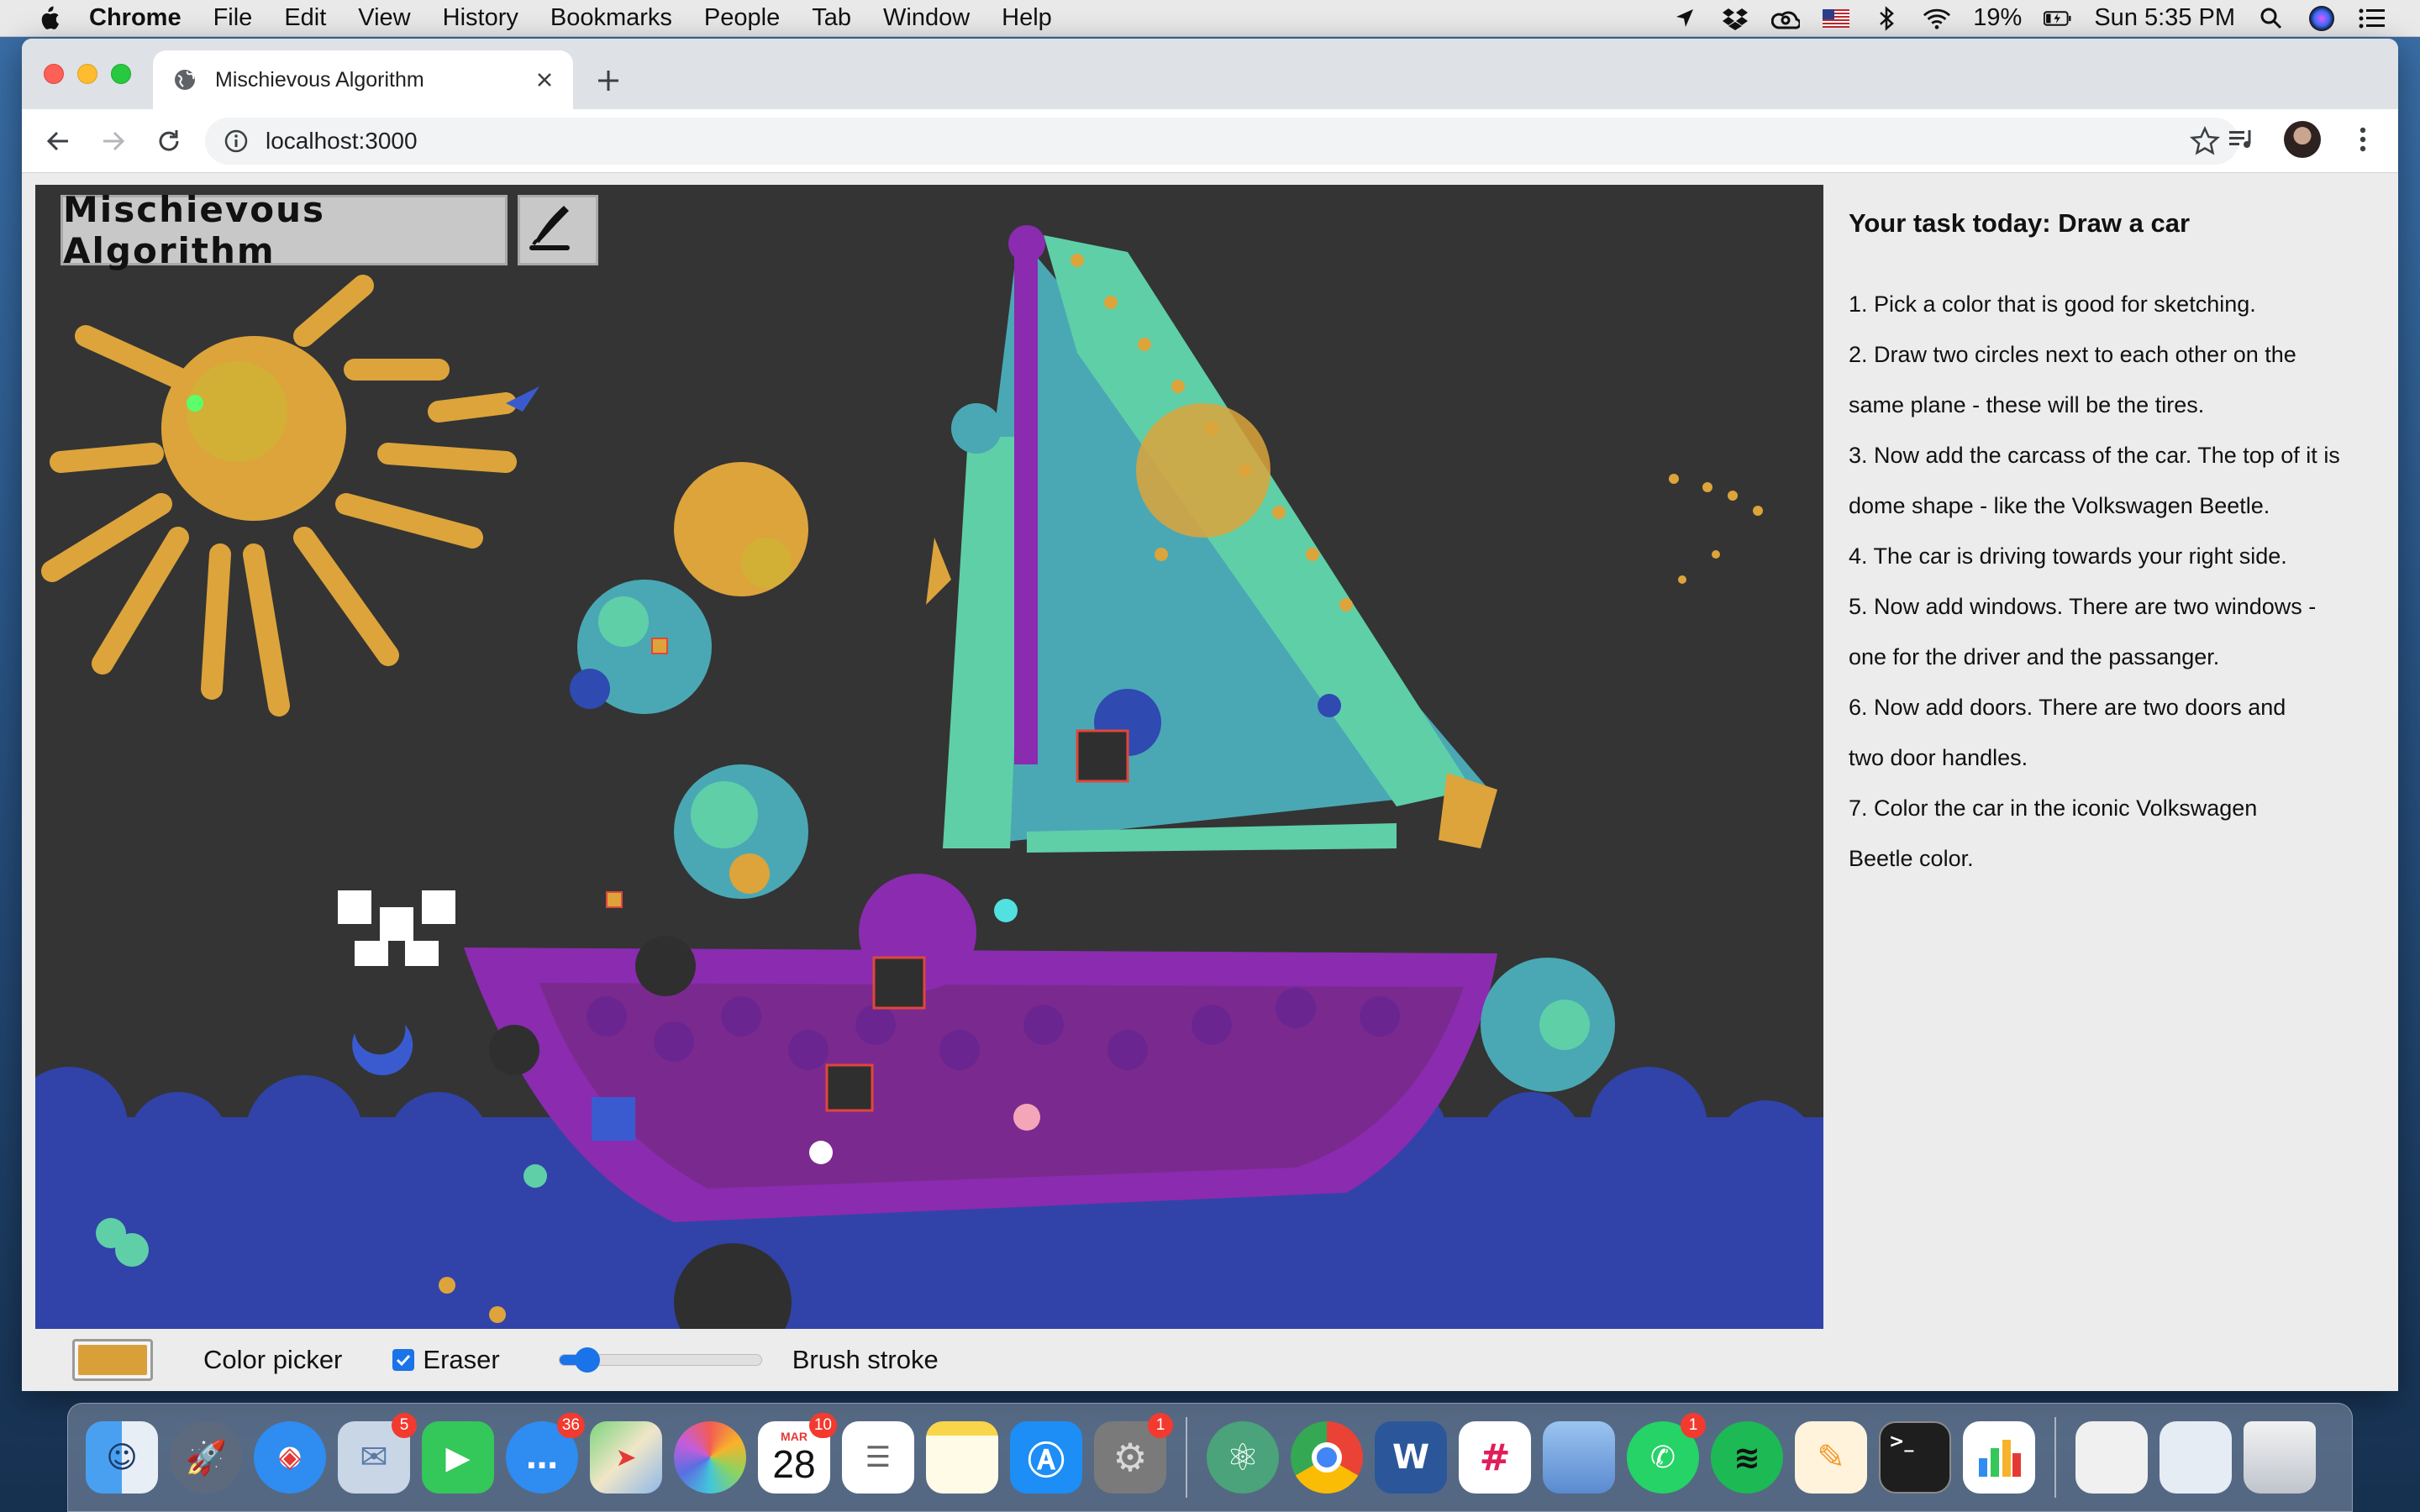 This screenshot has width=2420, height=1512. What do you see at coordinates (305, 18) in the screenshot?
I see `menu-edit: Edit` at bounding box center [305, 18].